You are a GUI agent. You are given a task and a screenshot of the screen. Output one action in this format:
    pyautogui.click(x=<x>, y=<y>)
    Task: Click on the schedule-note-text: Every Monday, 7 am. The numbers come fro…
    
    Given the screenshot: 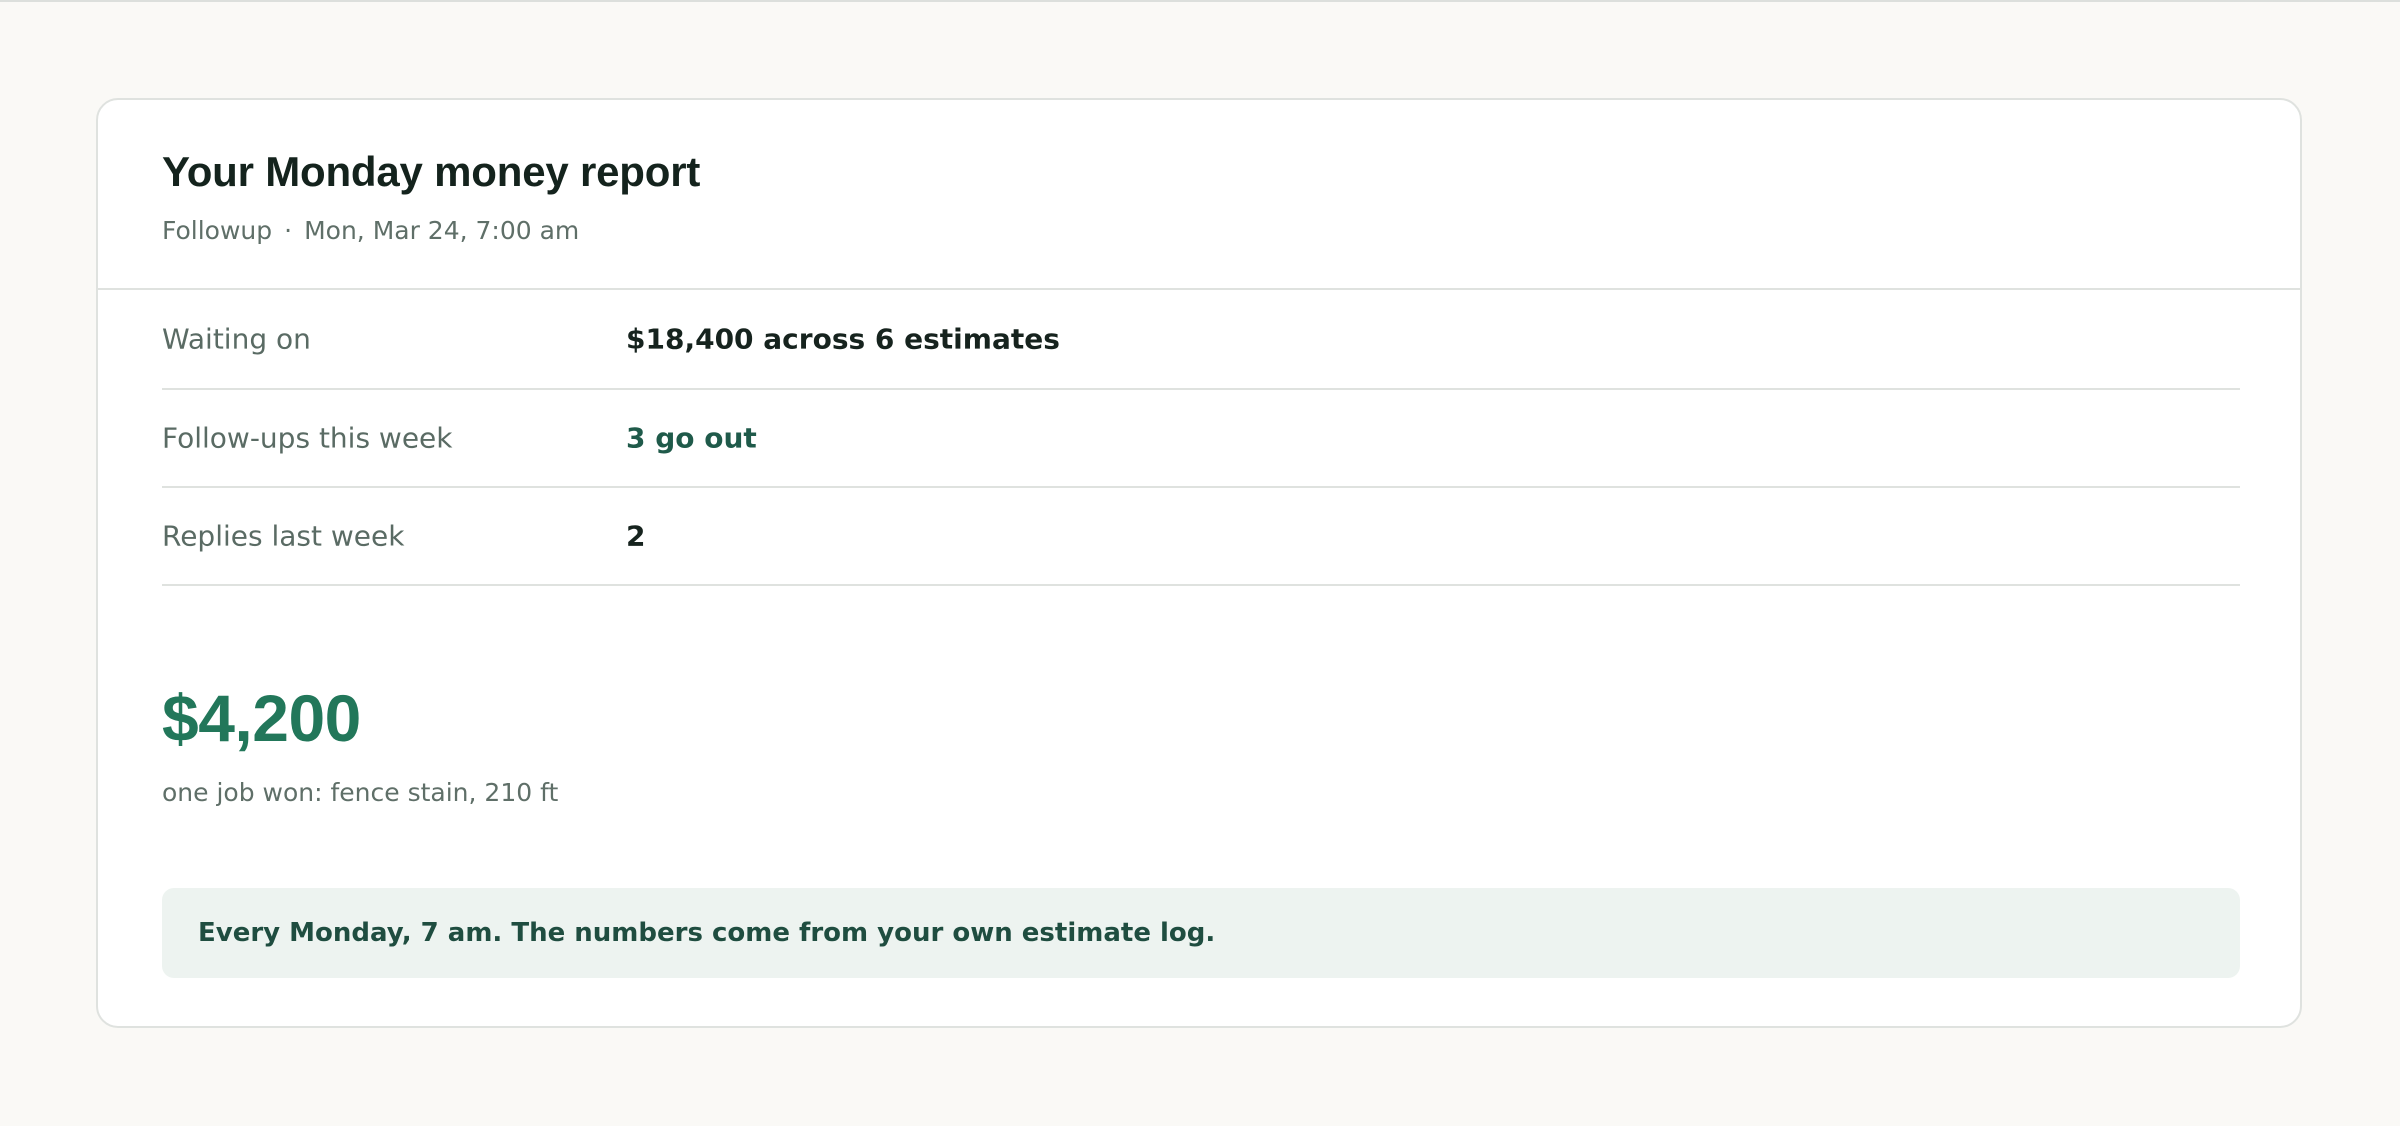 What is the action you would take?
    pyautogui.click(x=707, y=933)
    